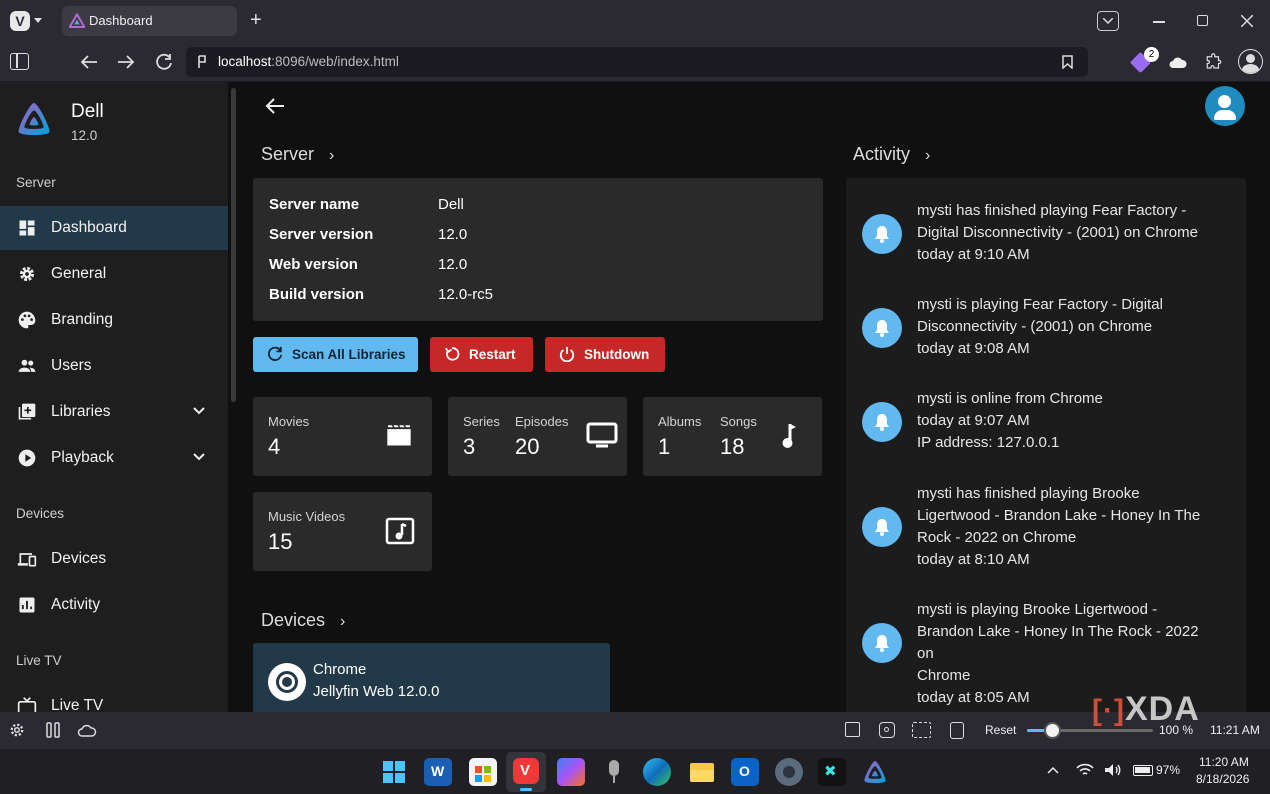 Image resolution: width=1270 pixels, height=794 pixels. What do you see at coordinates (891, 154) in the screenshot?
I see `activity-section-title: Activity ›` at bounding box center [891, 154].